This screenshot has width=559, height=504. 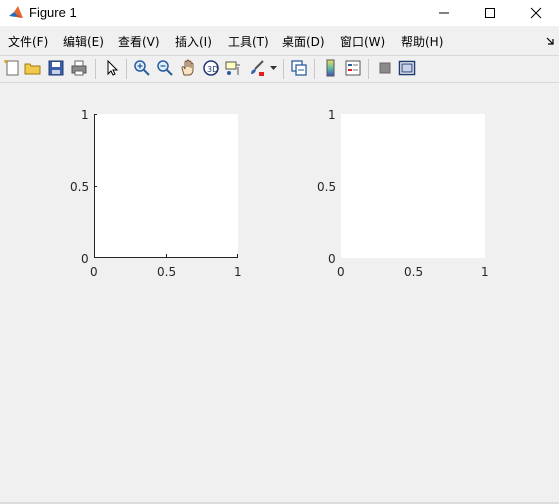 I want to click on zoom-in-icon, so click(x=142, y=68).